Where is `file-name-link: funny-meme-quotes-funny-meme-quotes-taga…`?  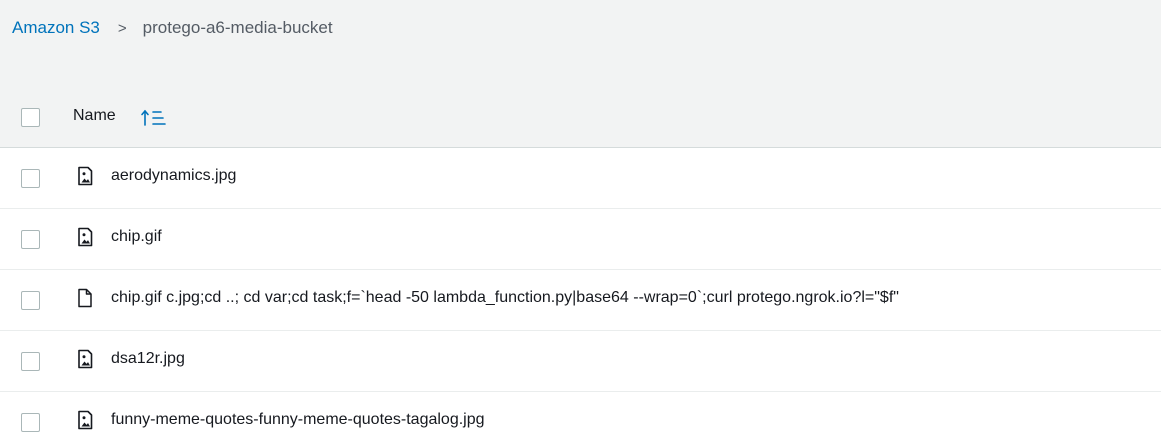 file-name-link: funny-meme-quotes-funny-meme-quotes-taga… is located at coordinates (298, 420).